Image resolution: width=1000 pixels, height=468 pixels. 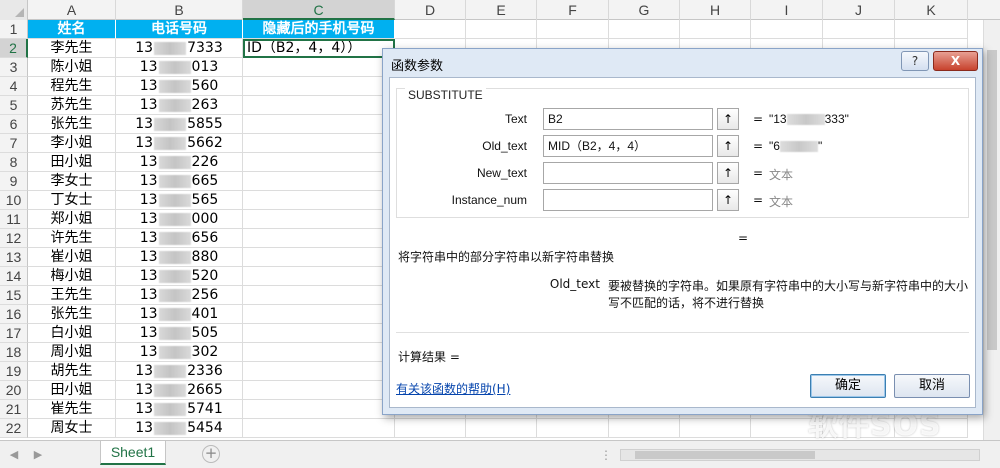 I want to click on row-header-17: 17, so click(x=14, y=333).